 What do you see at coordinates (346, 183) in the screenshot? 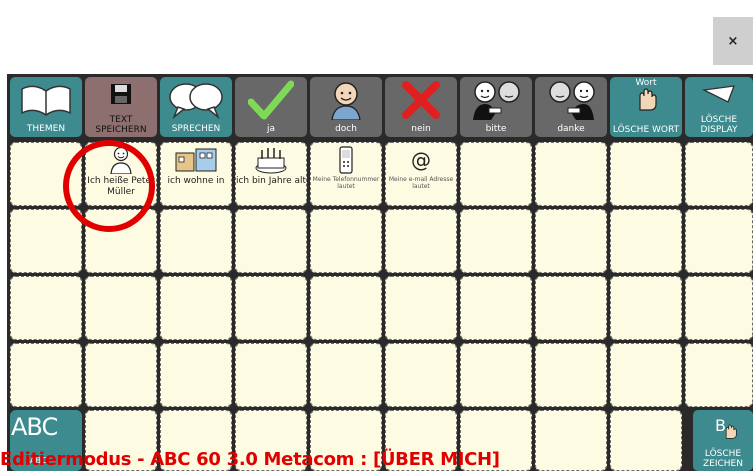
I see `cell-telefon-label: Meine Telefonnummer lautet` at bounding box center [346, 183].